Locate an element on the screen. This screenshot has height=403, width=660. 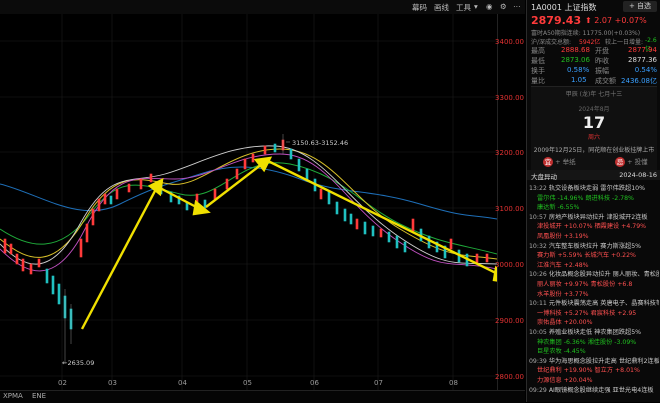
news-stock-line: 世纪鼎利 +19.90% 智立方 +8.01% is located at coordinates (594, 369).